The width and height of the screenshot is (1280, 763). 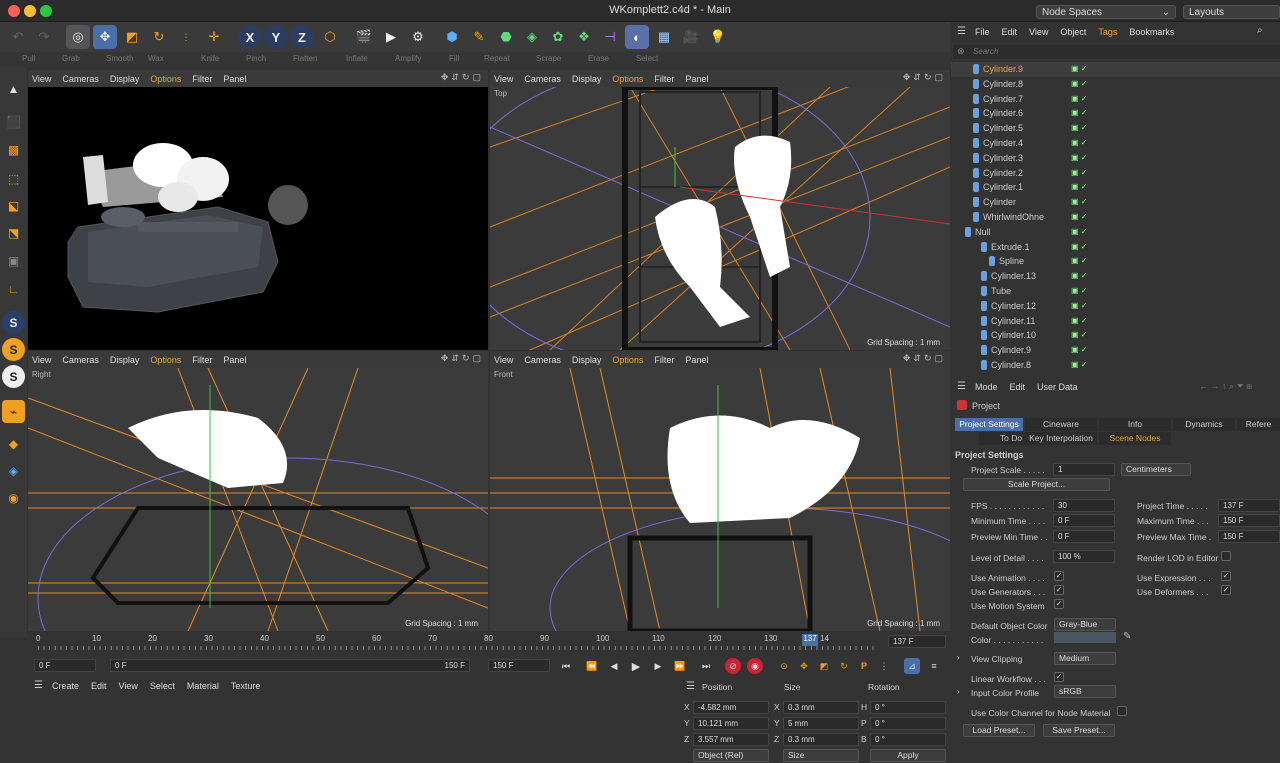 What do you see at coordinates (1115, 143) in the screenshot?
I see `object-row: Cylinder.4 ▣ ✓` at bounding box center [1115, 143].